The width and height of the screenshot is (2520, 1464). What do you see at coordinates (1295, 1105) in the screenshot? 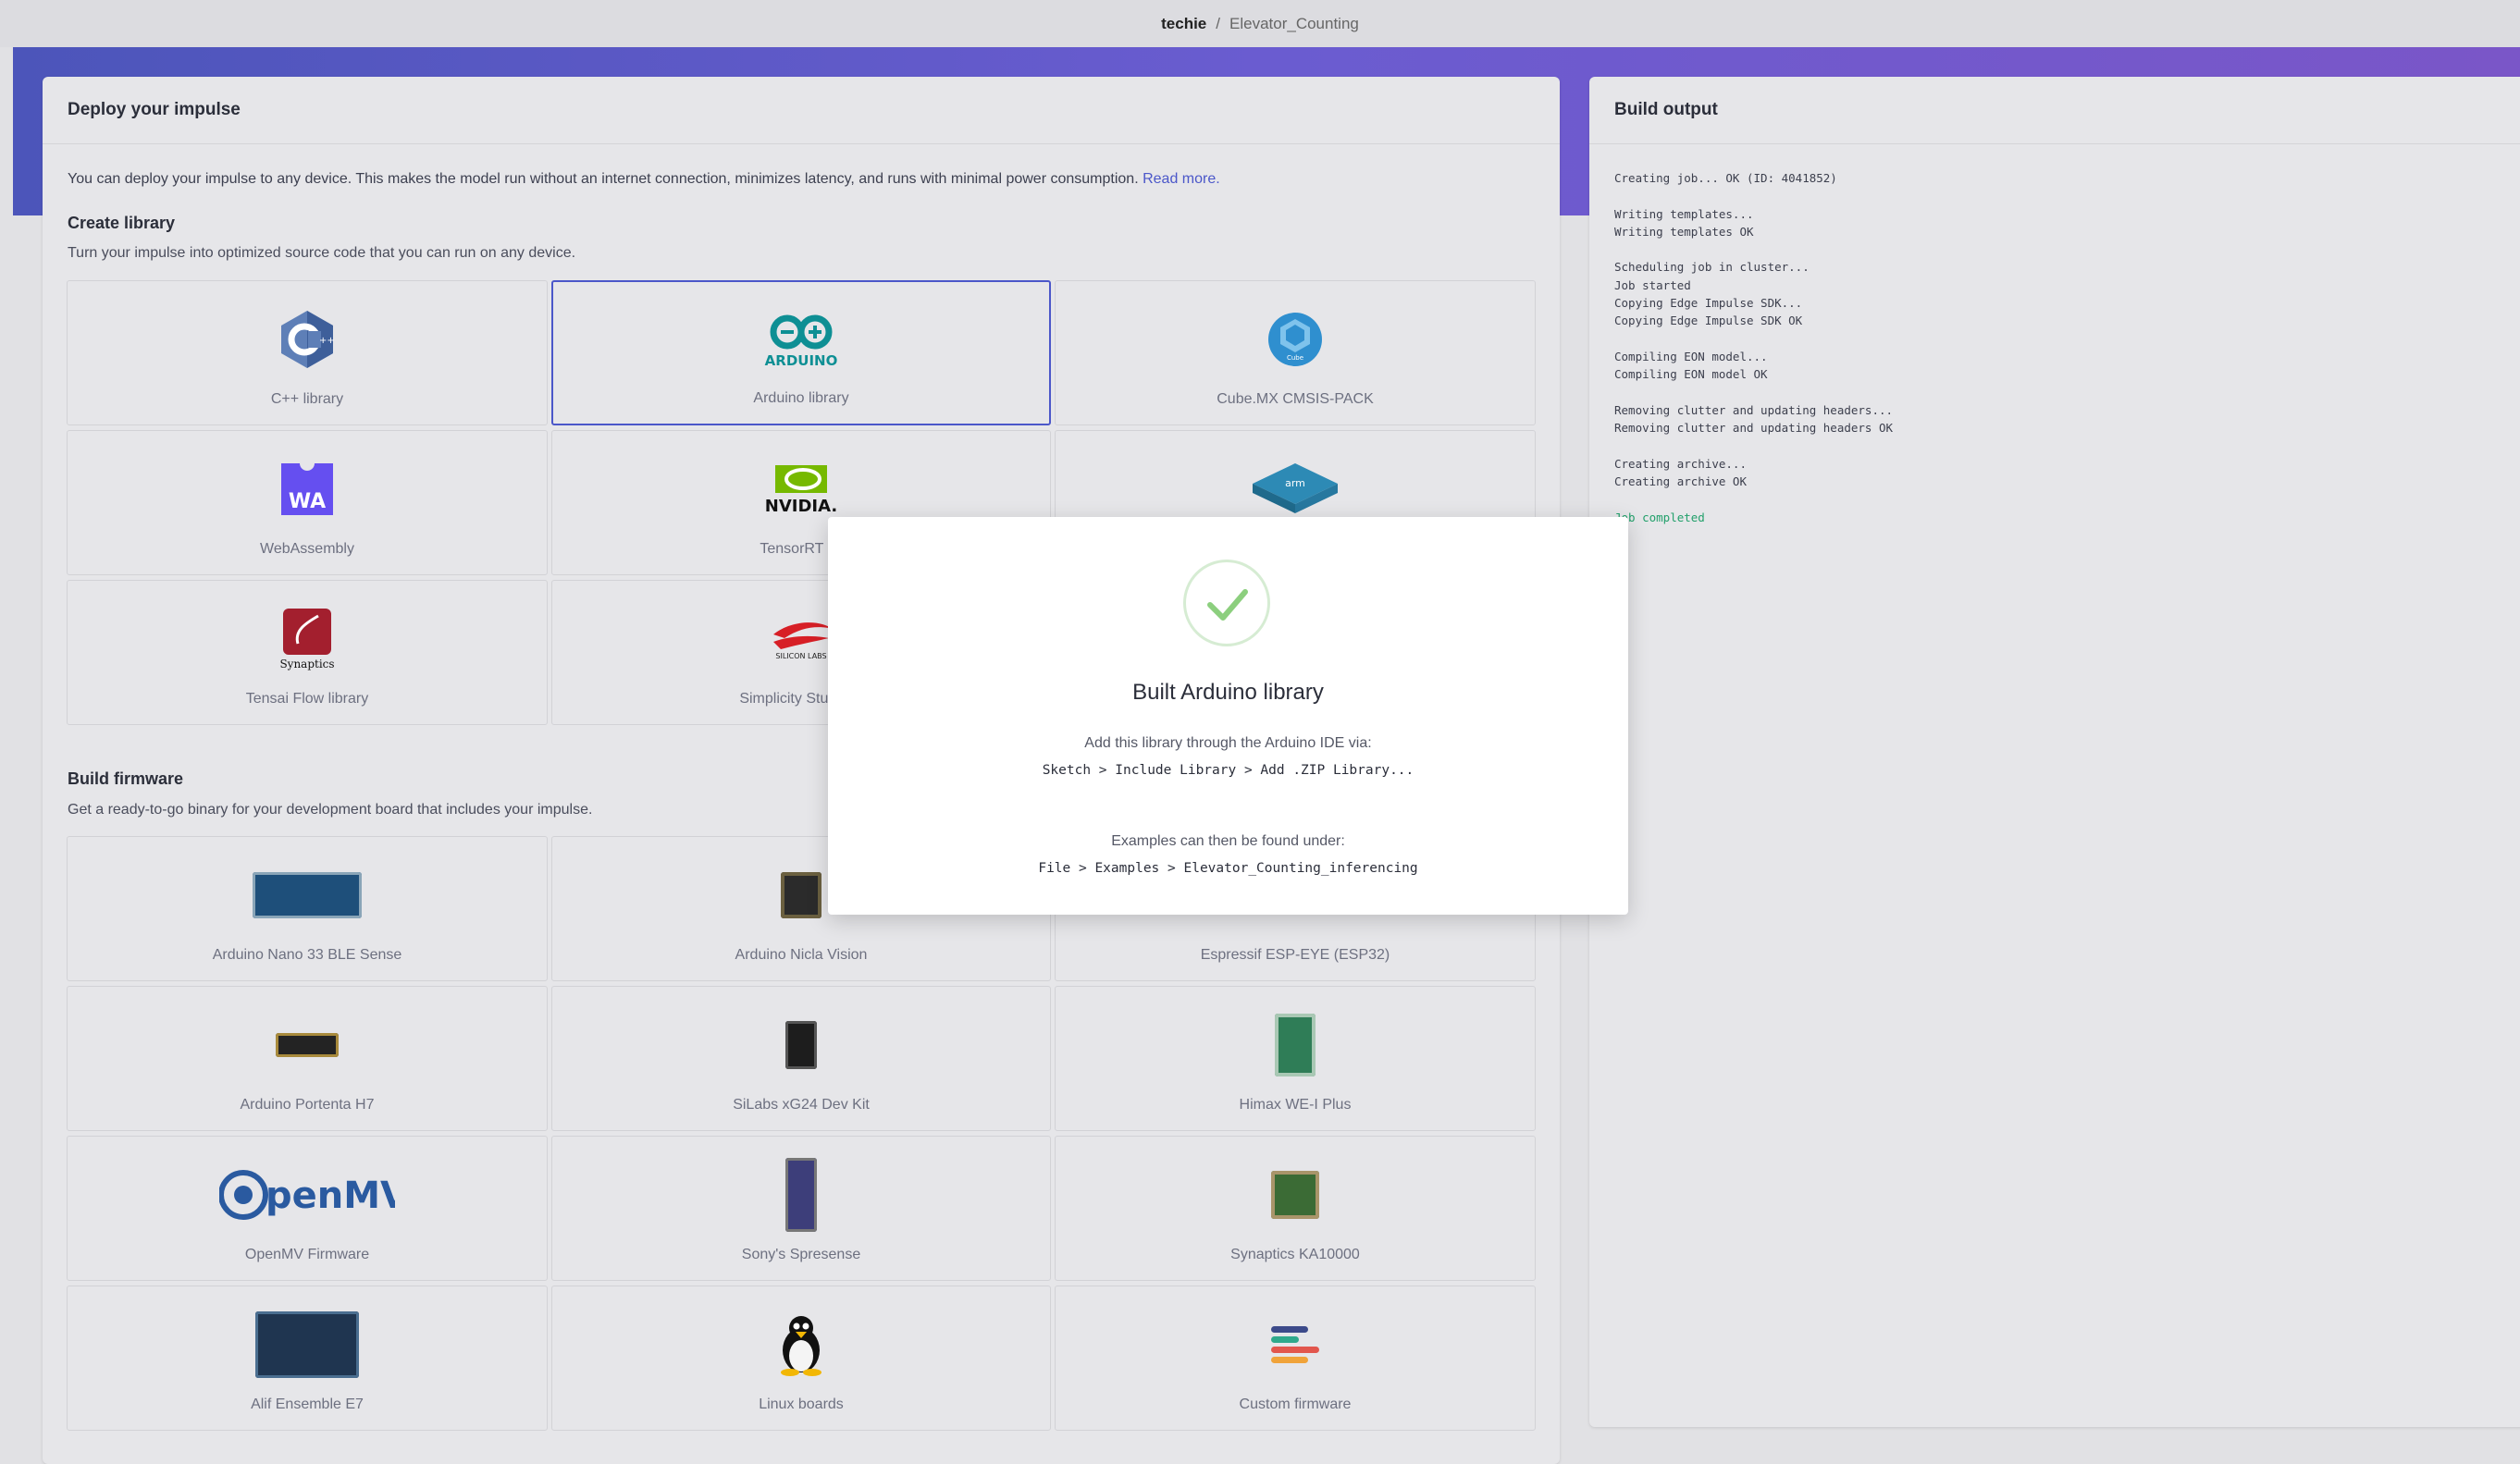
I see `tile-label: Himax WE-I Plus` at bounding box center [1295, 1105].